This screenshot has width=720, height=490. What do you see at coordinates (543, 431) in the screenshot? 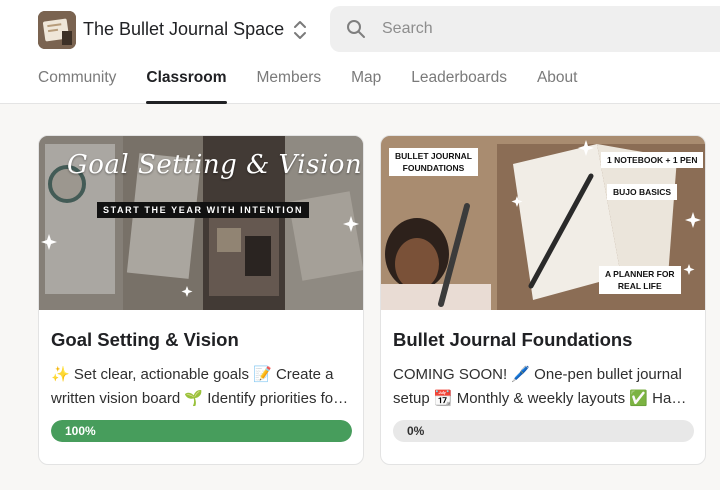
I see `course-progress-bar: 0%` at bounding box center [543, 431].